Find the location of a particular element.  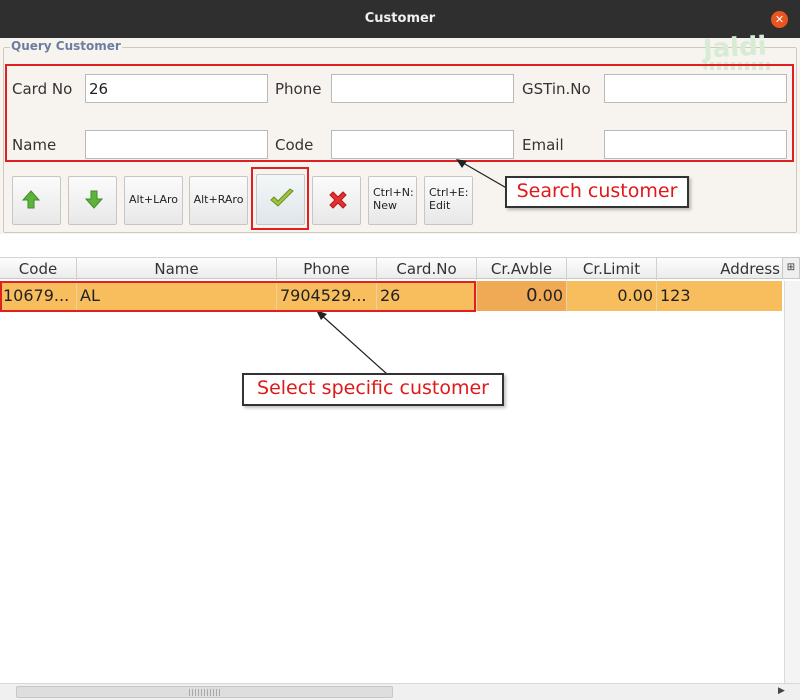

column-header-cr-limit: Cr.Limit is located at coordinates (612, 269).